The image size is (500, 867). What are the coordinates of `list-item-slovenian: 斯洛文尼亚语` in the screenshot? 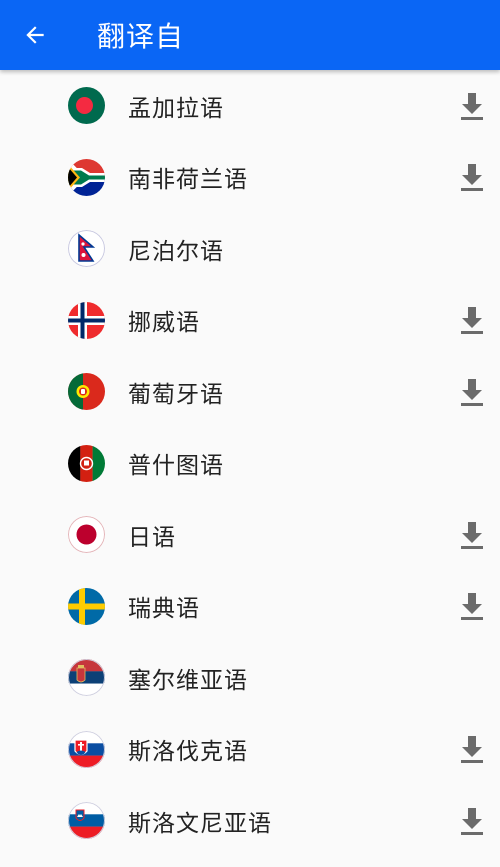 It's located at (250, 821).